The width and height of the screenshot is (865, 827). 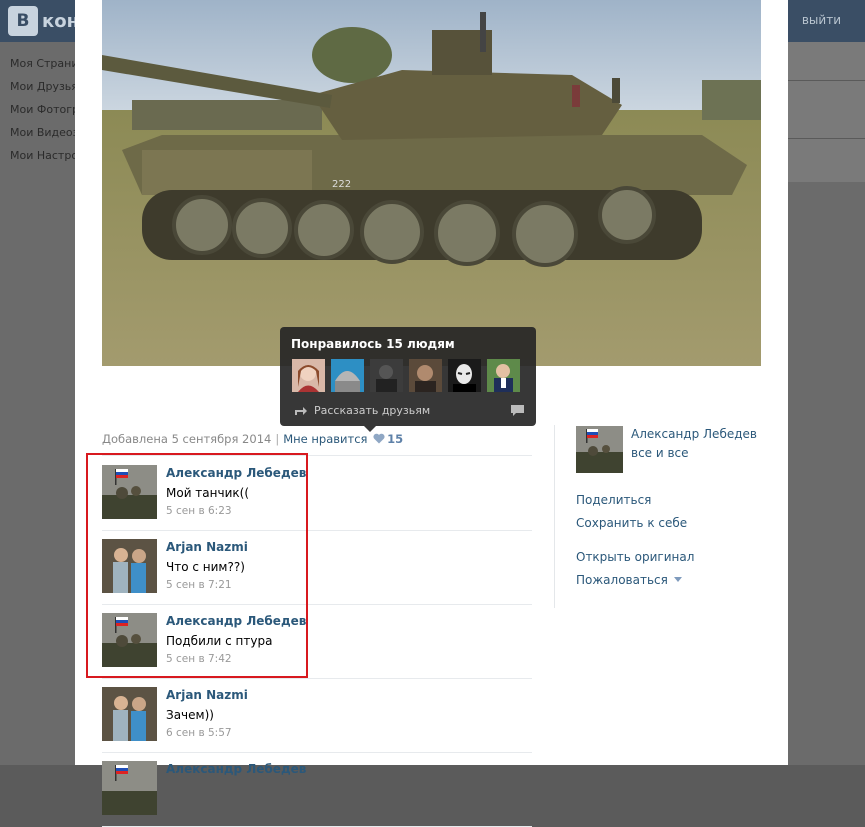 I want to click on added-date: Добавлена 5 сентября 2014, so click(x=187, y=439).